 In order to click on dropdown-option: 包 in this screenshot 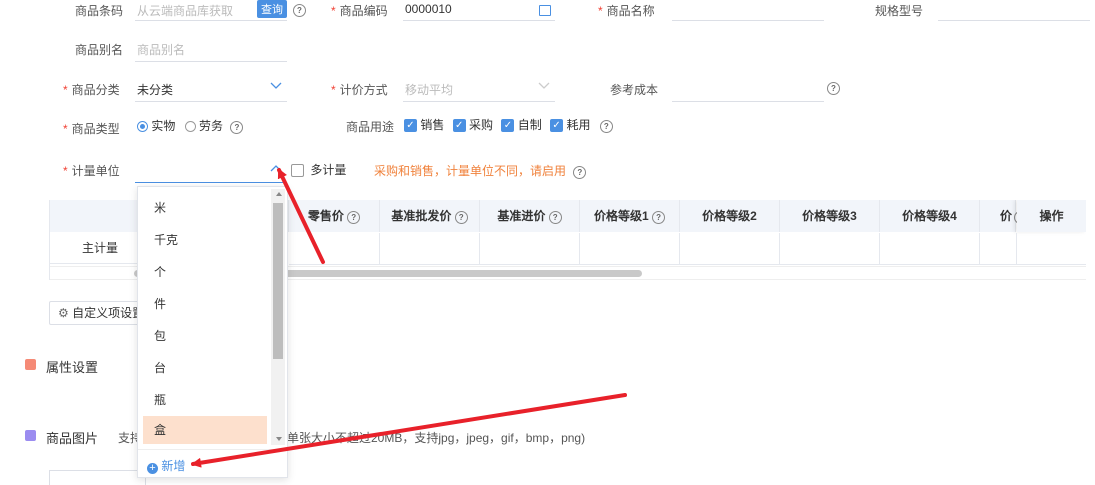, I will do `click(205, 336)`.